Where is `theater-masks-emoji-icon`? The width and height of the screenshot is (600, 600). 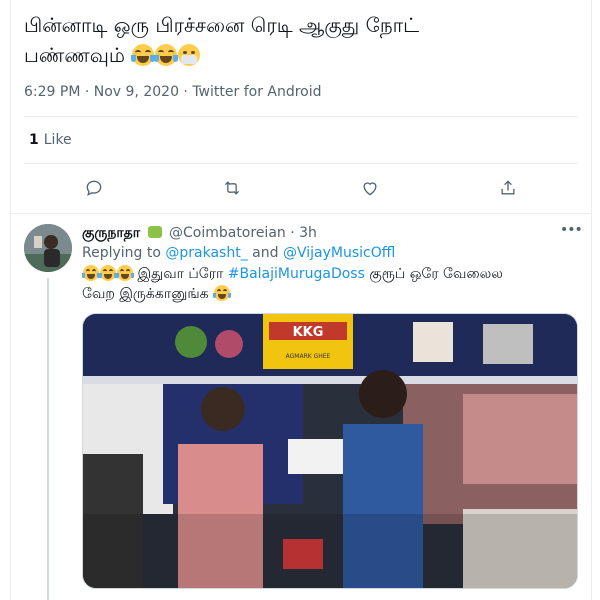 theater-masks-emoji-icon is located at coordinates (154, 232).